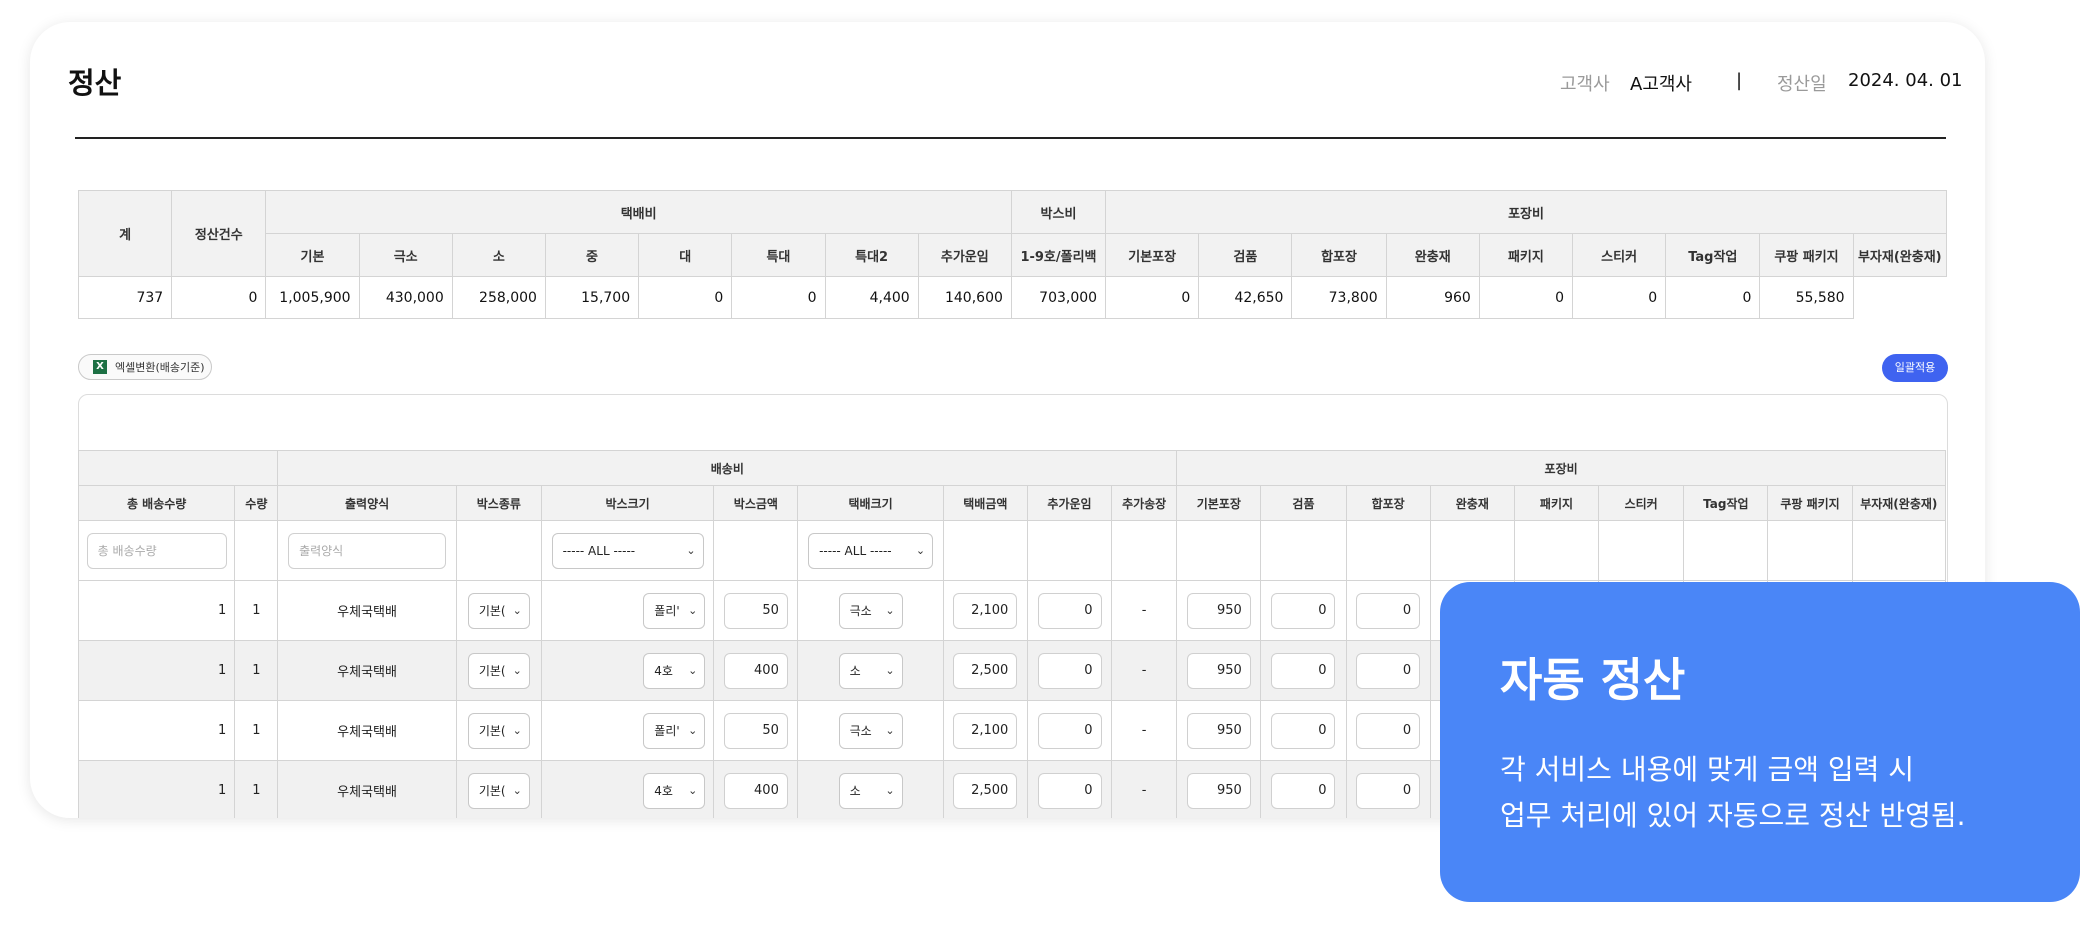  I want to click on summary-col: 1-9호/폴리백, so click(1058, 255).